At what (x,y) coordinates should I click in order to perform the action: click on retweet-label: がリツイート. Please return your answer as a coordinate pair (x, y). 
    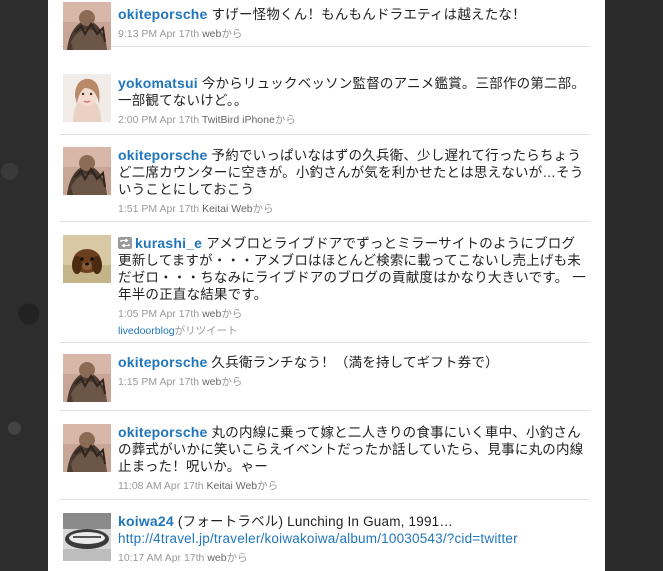
    Looking at the image, I should click on (206, 331).